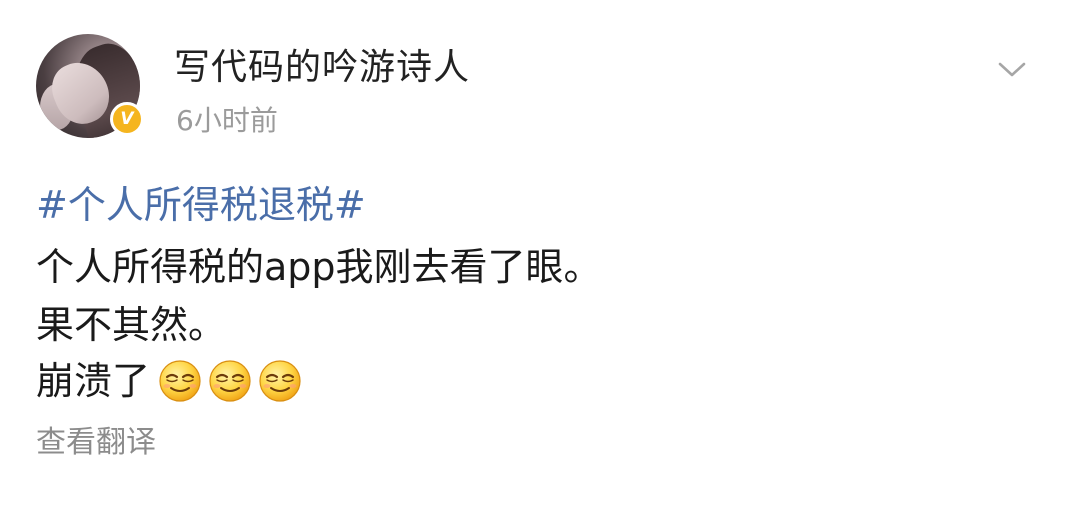 The image size is (1077, 506). What do you see at coordinates (319, 267) in the screenshot?
I see `post-text-line: 个人所得税的app我刚去看了眼。` at bounding box center [319, 267].